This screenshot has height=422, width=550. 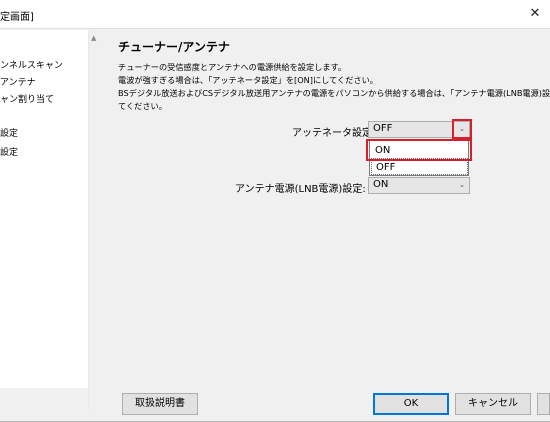 What do you see at coordinates (142, 106) in the screenshot?
I see `description-line-4: てください。` at bounding box center [142, 106].